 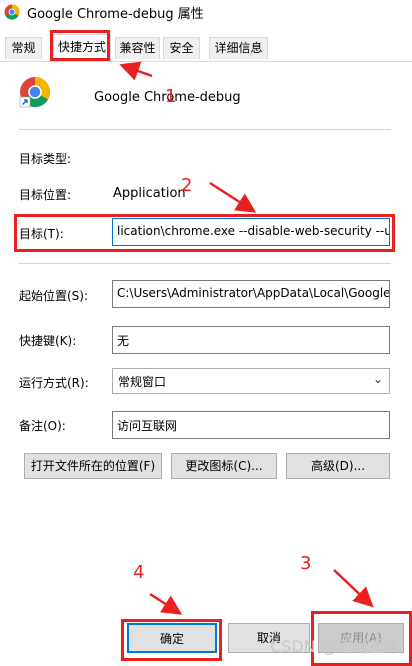 What do you see at coordinates (139, 572) in the screenshot?
I see `annotation-number-4: 4` at bounding box center [139, 572].